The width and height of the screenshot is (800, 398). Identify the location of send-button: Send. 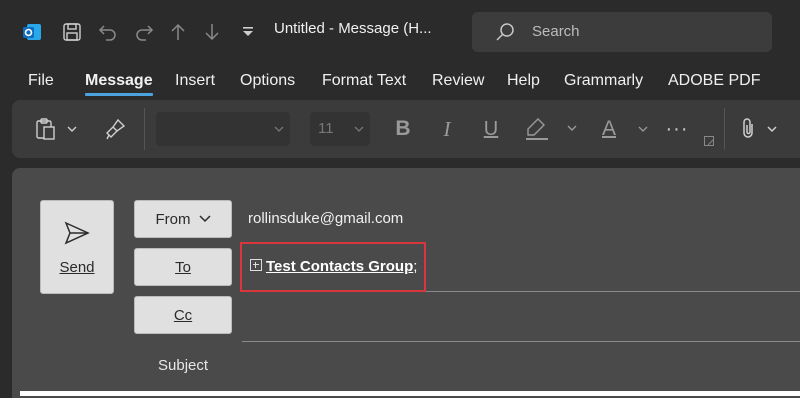
(77, 247).